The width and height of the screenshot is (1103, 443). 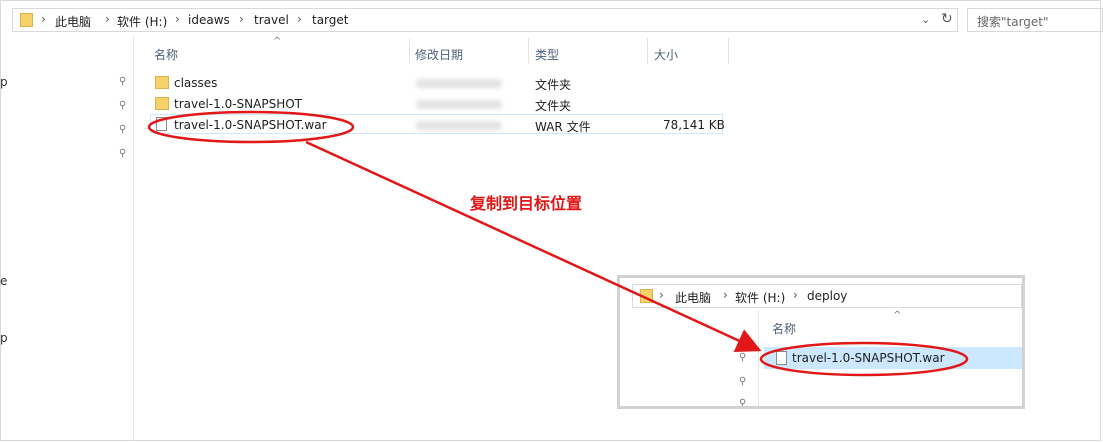 What do you see at coordinates (864, 359) in the screenshot?
I see `highlight-ellipse-target` at bounding box center [864, 359].